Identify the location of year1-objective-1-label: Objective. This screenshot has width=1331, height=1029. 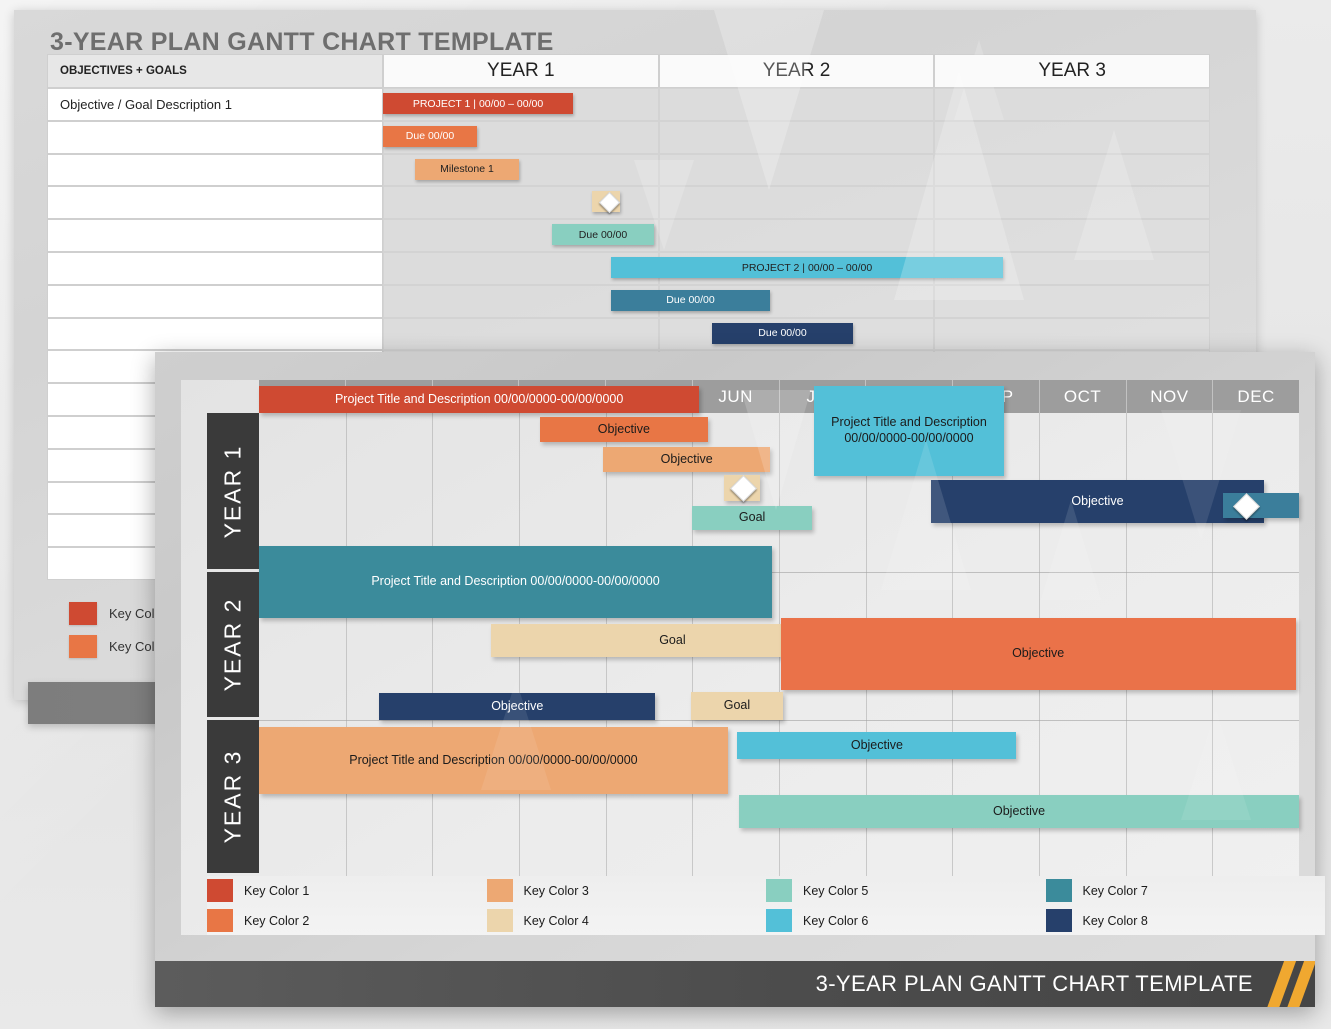
(623, 428).